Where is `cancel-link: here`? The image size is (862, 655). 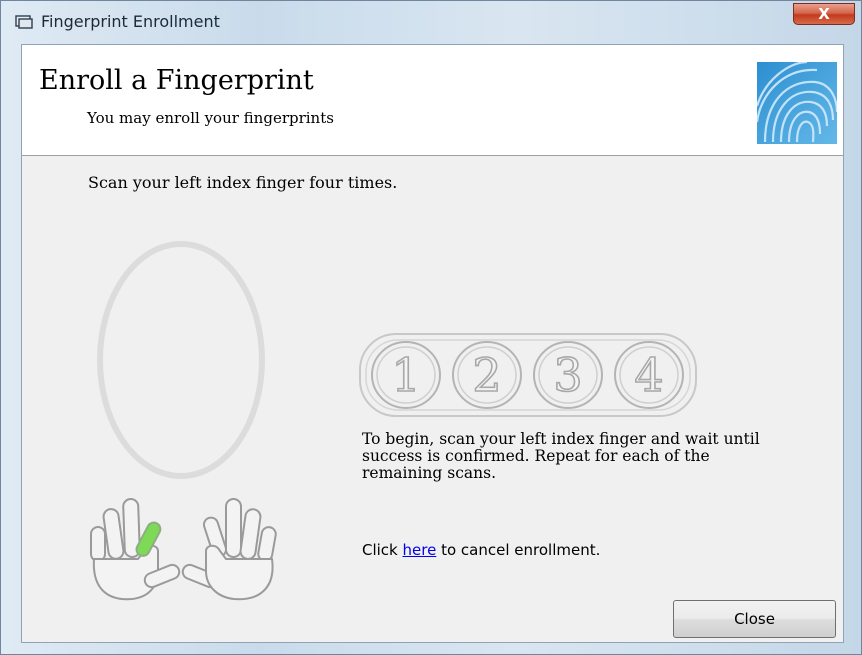
cancel-link: here is located at coordinates (420, 550).